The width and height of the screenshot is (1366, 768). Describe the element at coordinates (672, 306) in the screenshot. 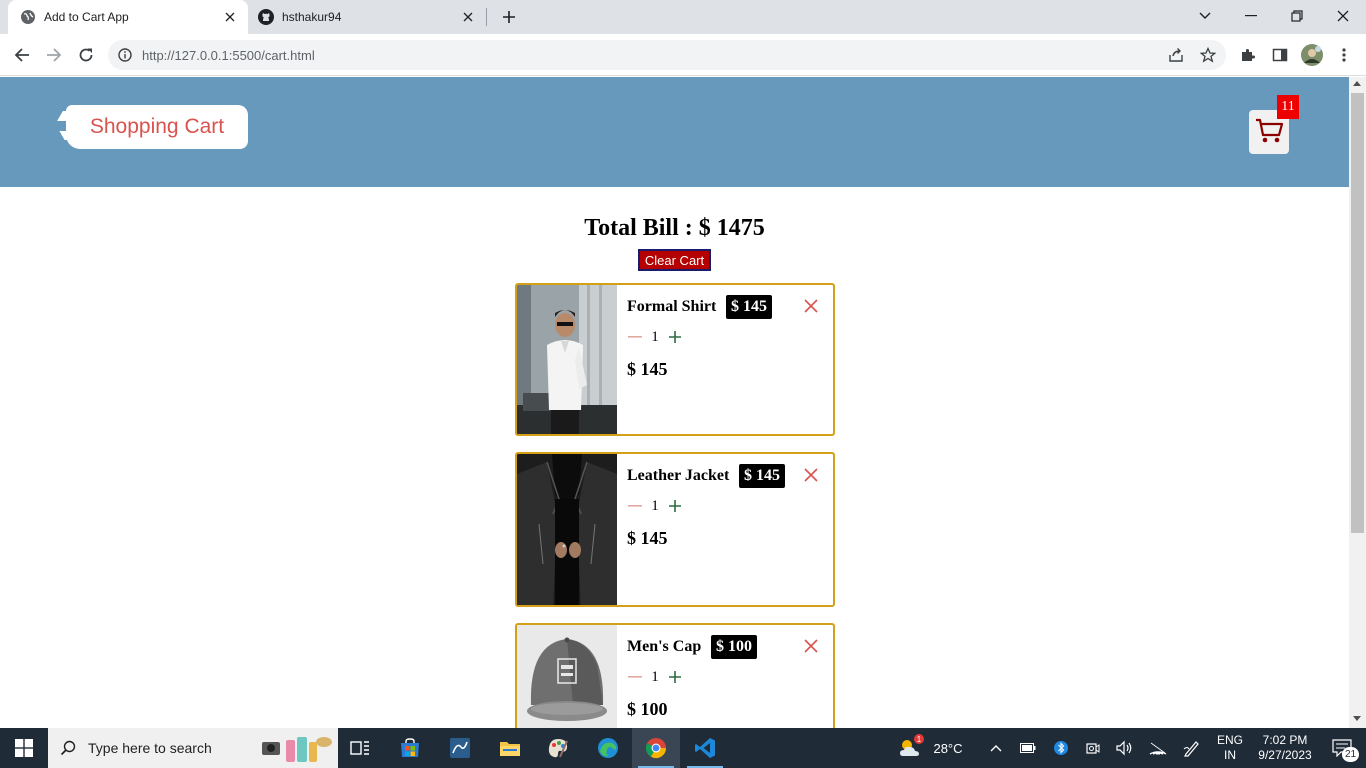

I see `product-name: Formal Shirt` at that location.